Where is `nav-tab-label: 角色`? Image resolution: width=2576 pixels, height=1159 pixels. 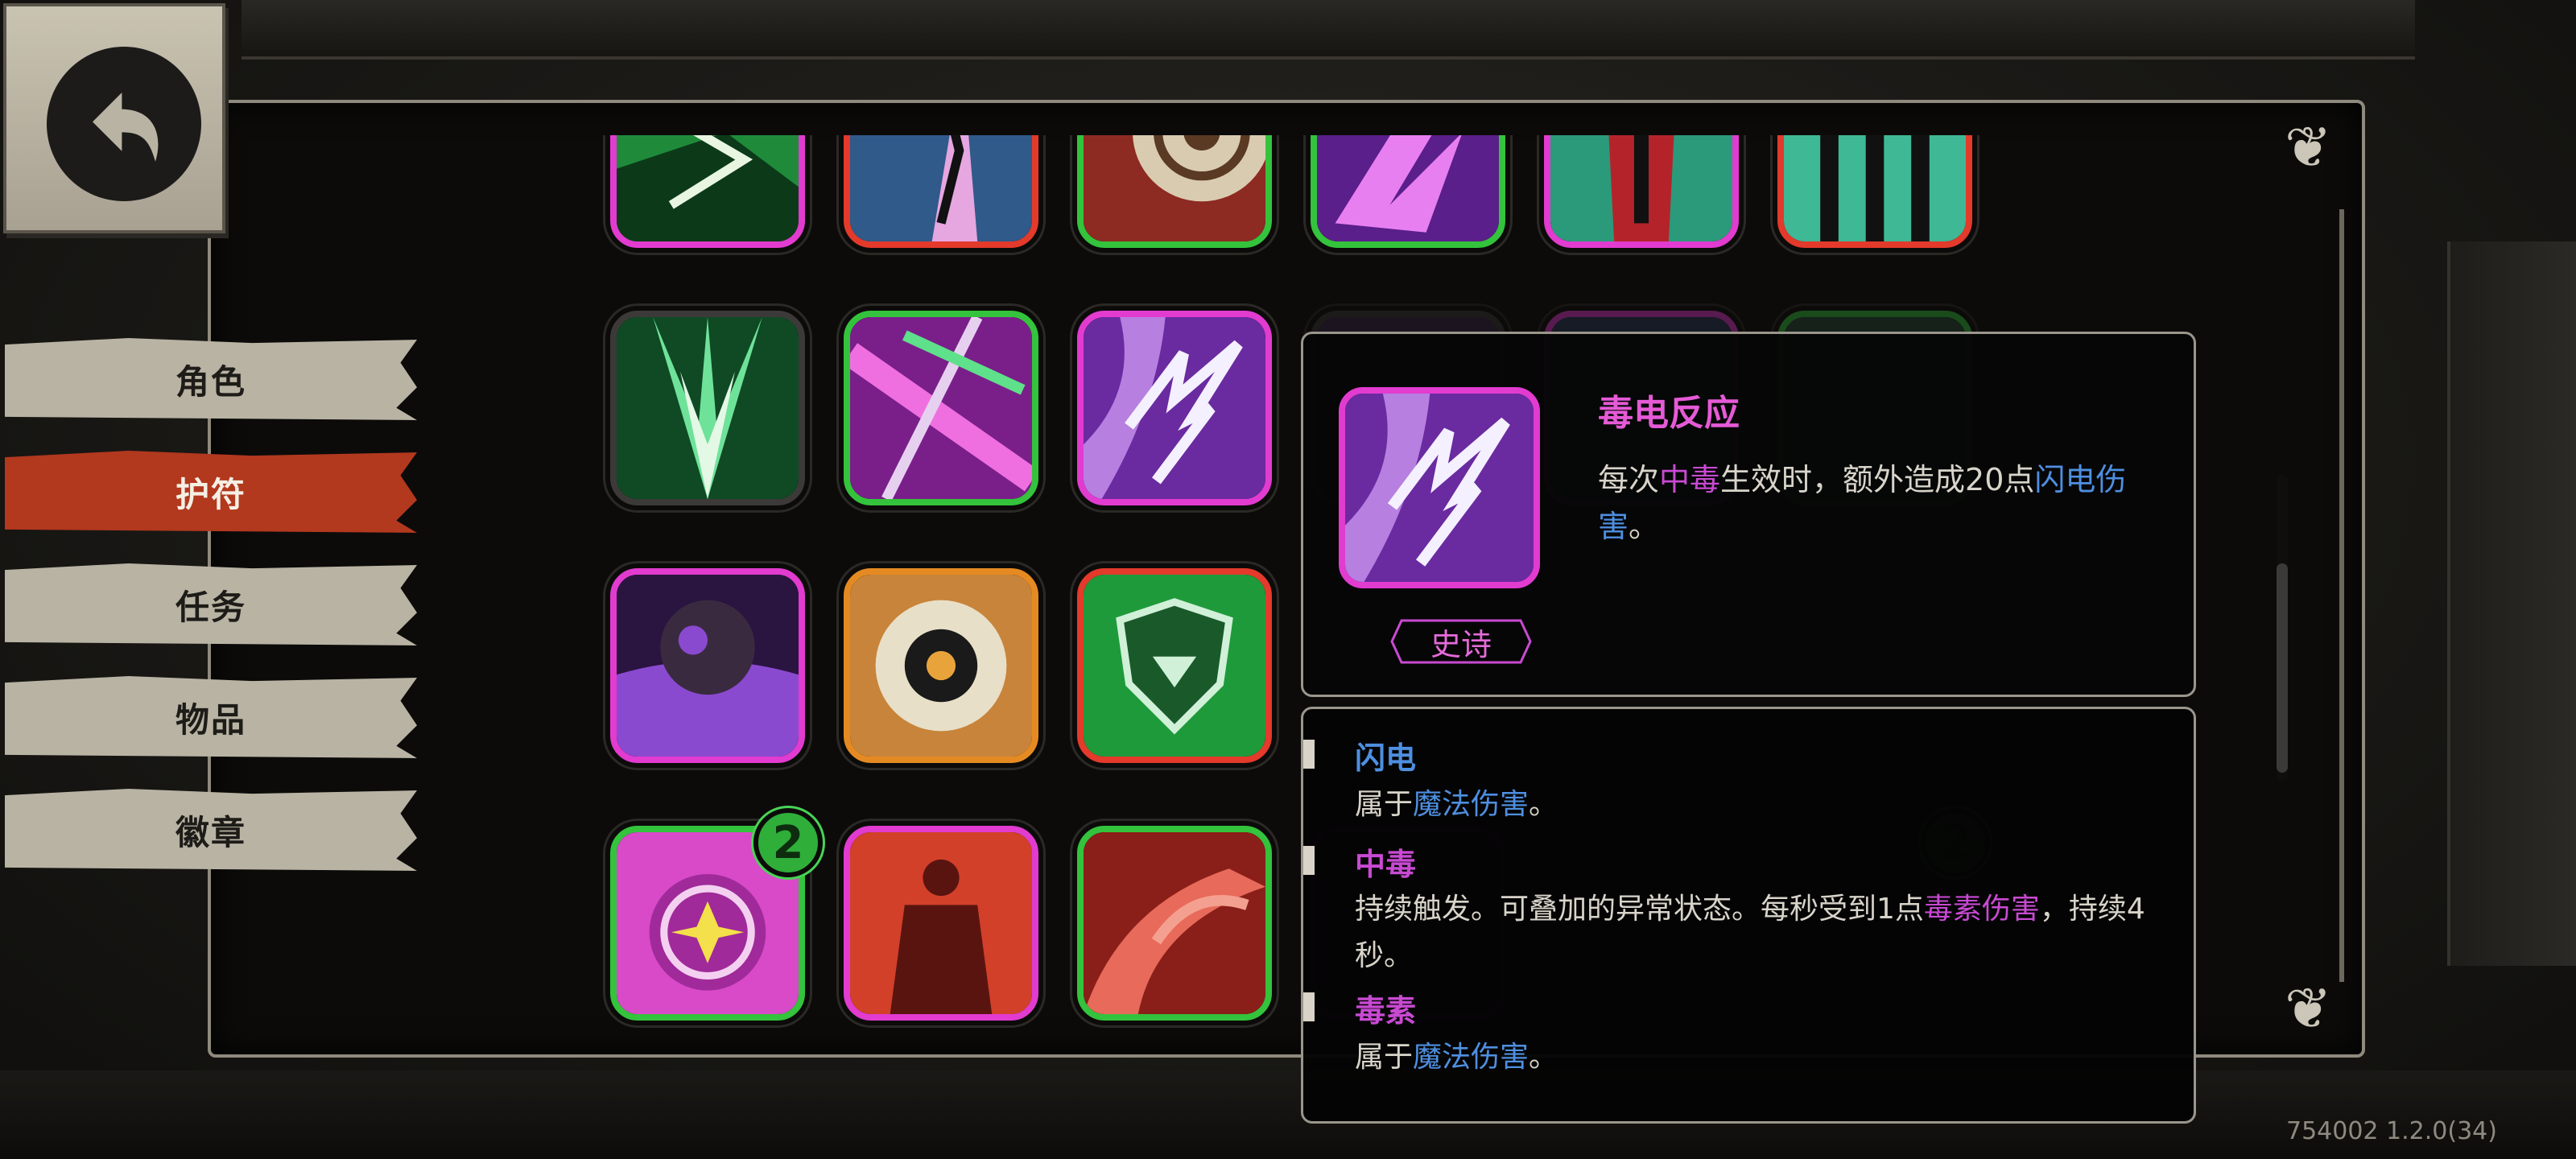 nav-tab-label: 角色 is located at coordinates (211, 381).